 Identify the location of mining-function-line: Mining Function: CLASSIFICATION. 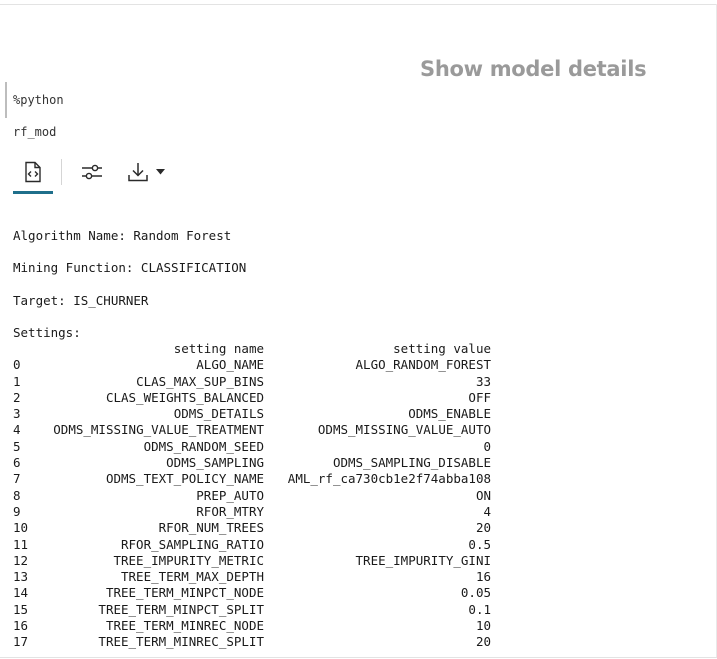
(130, 267).